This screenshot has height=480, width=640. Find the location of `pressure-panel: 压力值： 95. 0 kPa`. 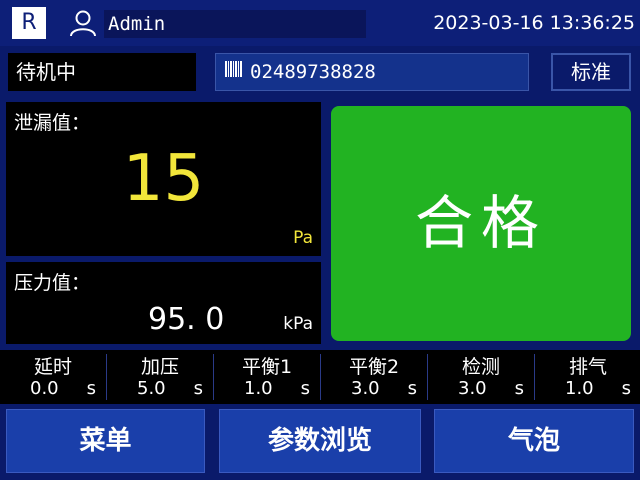

pressure-panel: 压力值： 95. 0 kPa is located at coordinates (163, 303).